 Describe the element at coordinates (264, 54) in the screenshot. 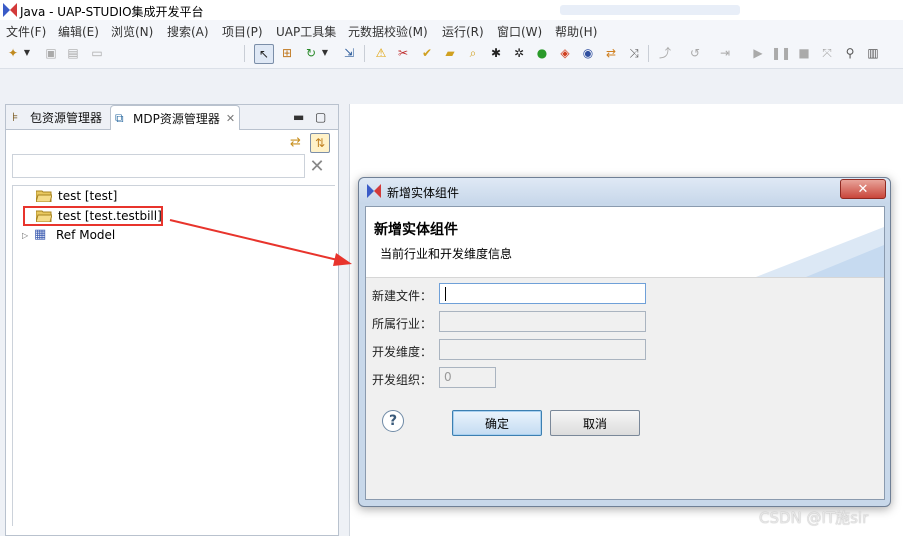

I see `selection-tool-icon: ↖` at that location.